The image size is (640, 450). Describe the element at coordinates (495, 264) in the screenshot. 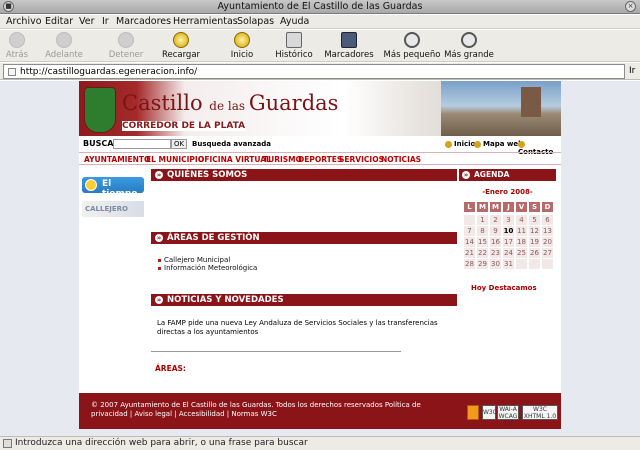

I see `calendar-day: 30` at that location.